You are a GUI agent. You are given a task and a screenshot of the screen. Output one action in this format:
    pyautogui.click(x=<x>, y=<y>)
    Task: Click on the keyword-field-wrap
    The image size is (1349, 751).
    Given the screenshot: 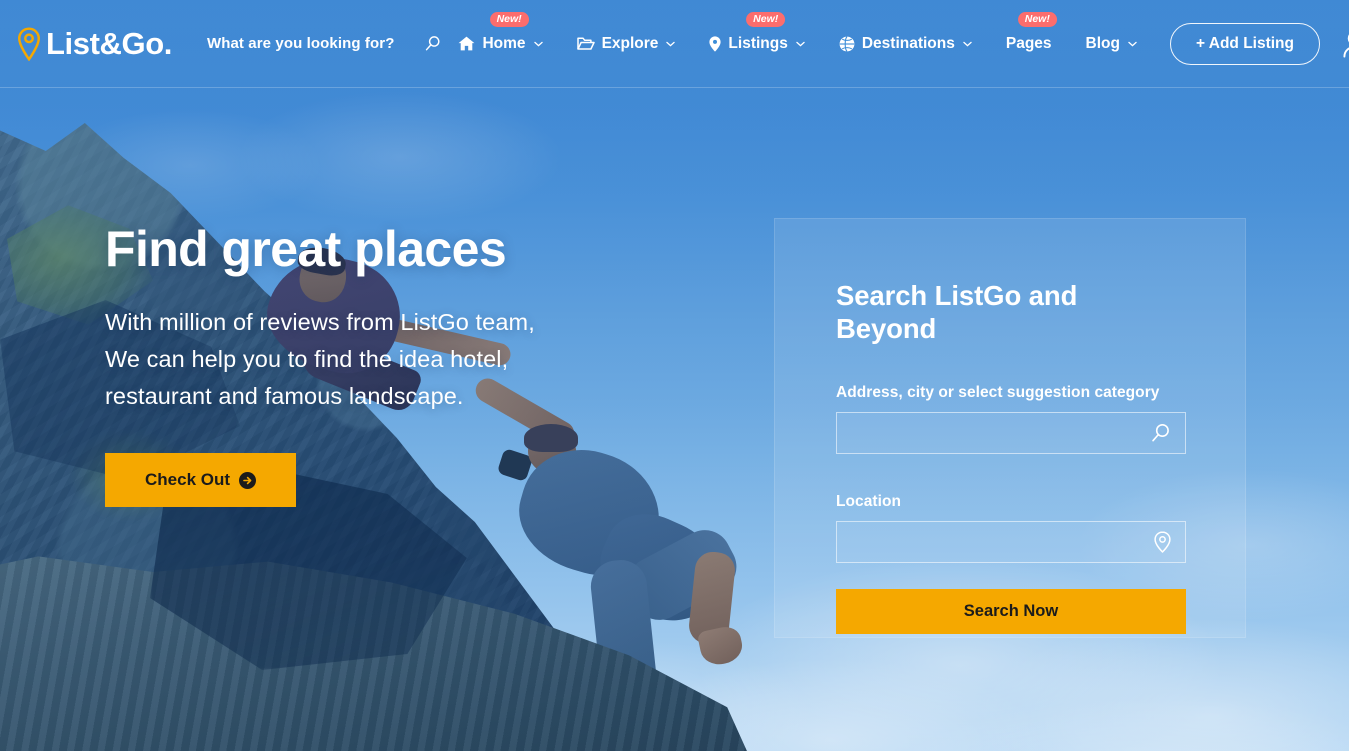 What is the action you would take?
    pyautogui.click(x=1011, y=433)
    